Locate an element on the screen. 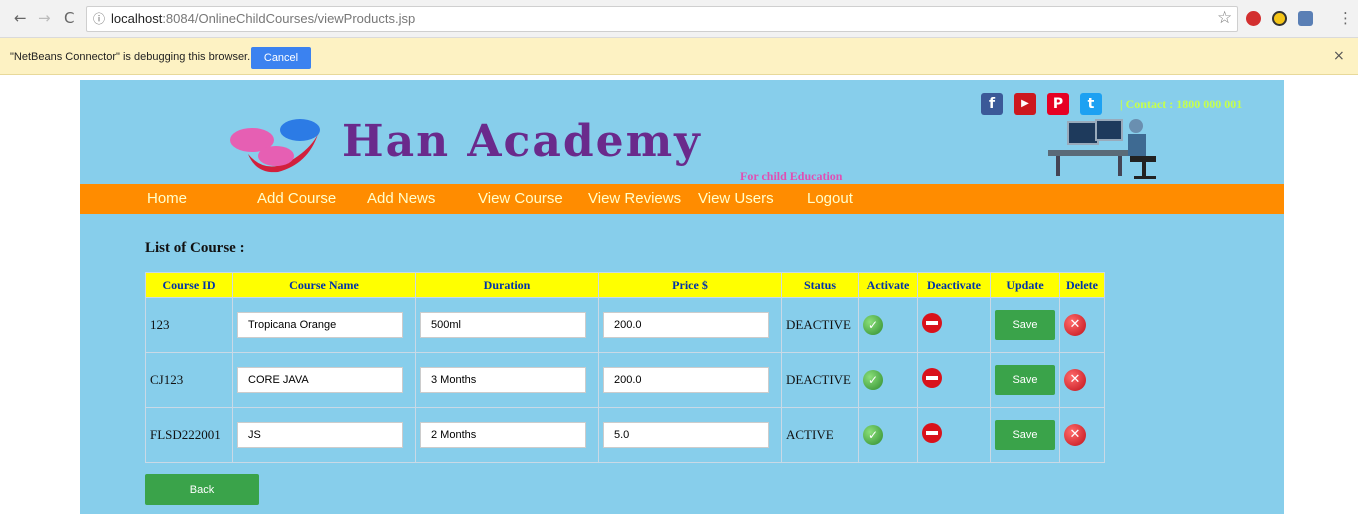  page-title: List of Course : is located at coordinates (195, 248).